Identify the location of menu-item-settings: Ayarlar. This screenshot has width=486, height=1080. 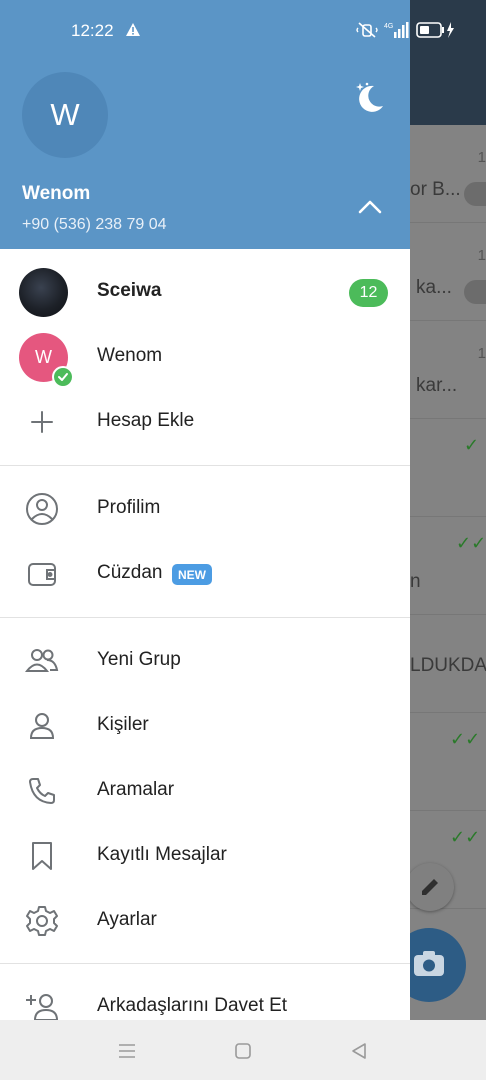
(205, 921).